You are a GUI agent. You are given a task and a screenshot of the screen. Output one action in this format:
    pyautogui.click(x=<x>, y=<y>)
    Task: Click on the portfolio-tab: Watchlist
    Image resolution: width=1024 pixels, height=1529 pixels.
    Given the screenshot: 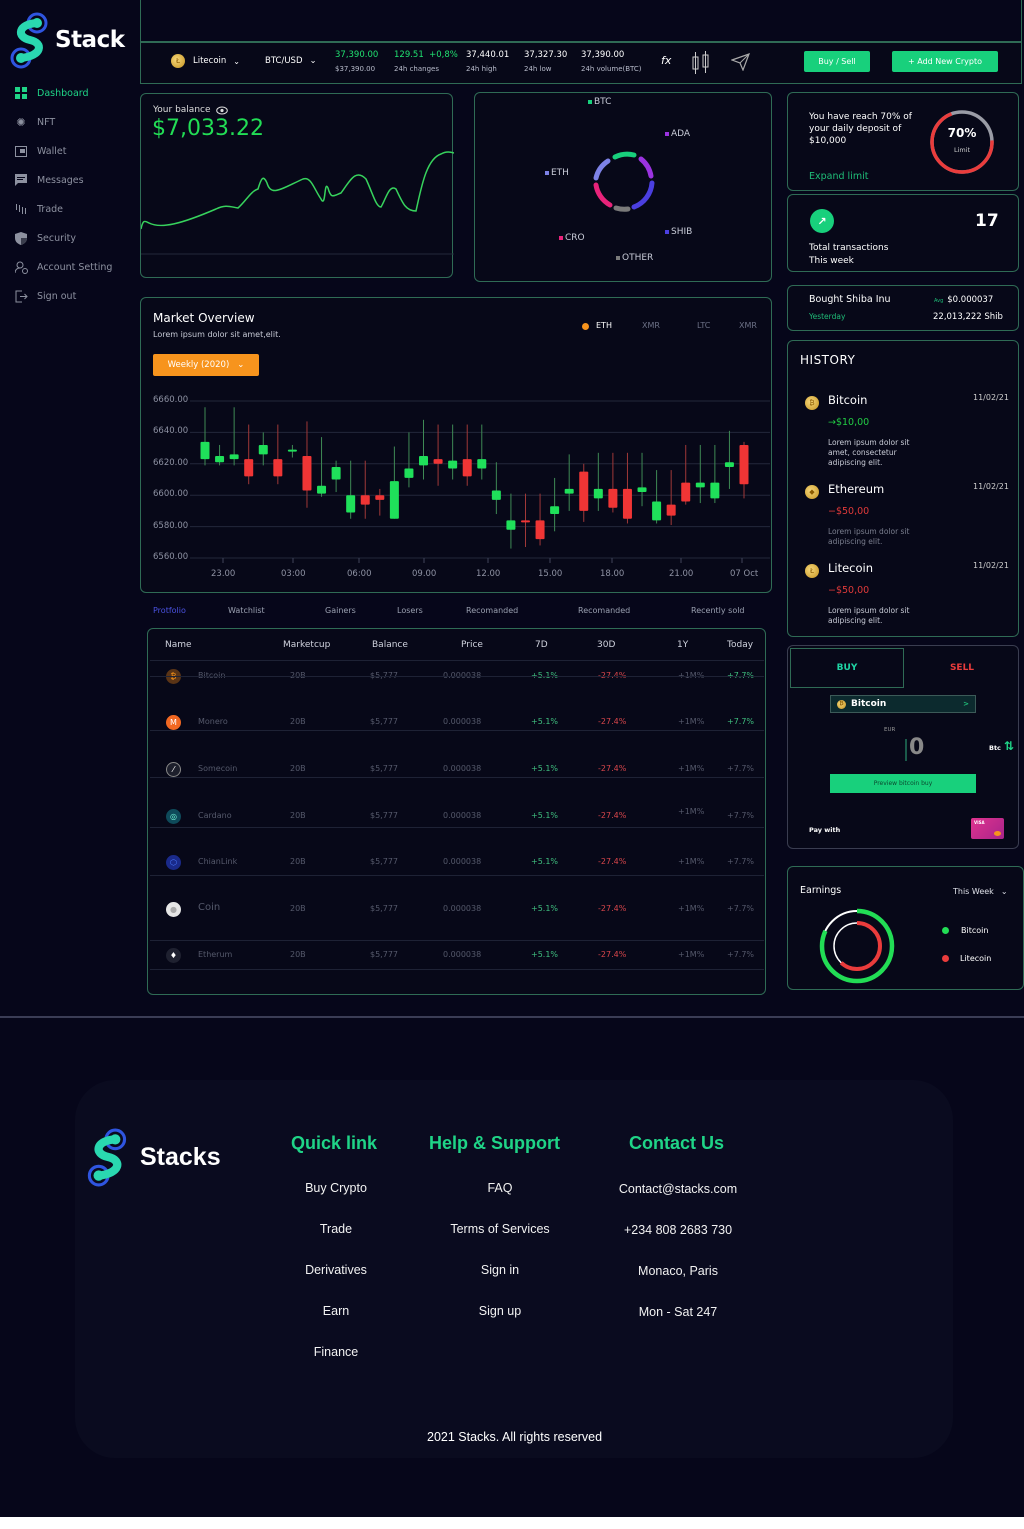 What is the action you would take?
    pyautogui.click(x=246, y=610)
    